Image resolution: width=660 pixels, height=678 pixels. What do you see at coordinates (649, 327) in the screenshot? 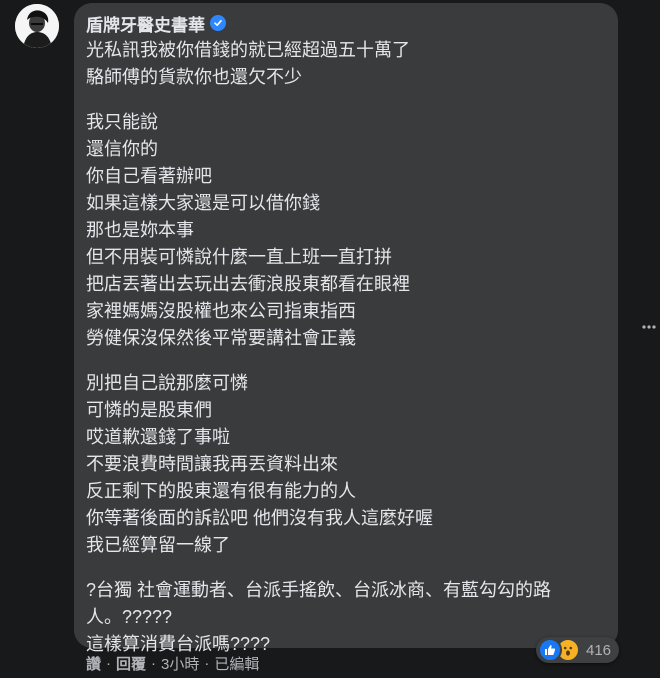
I see `more-options-icon` at bounding box center [649, 327].